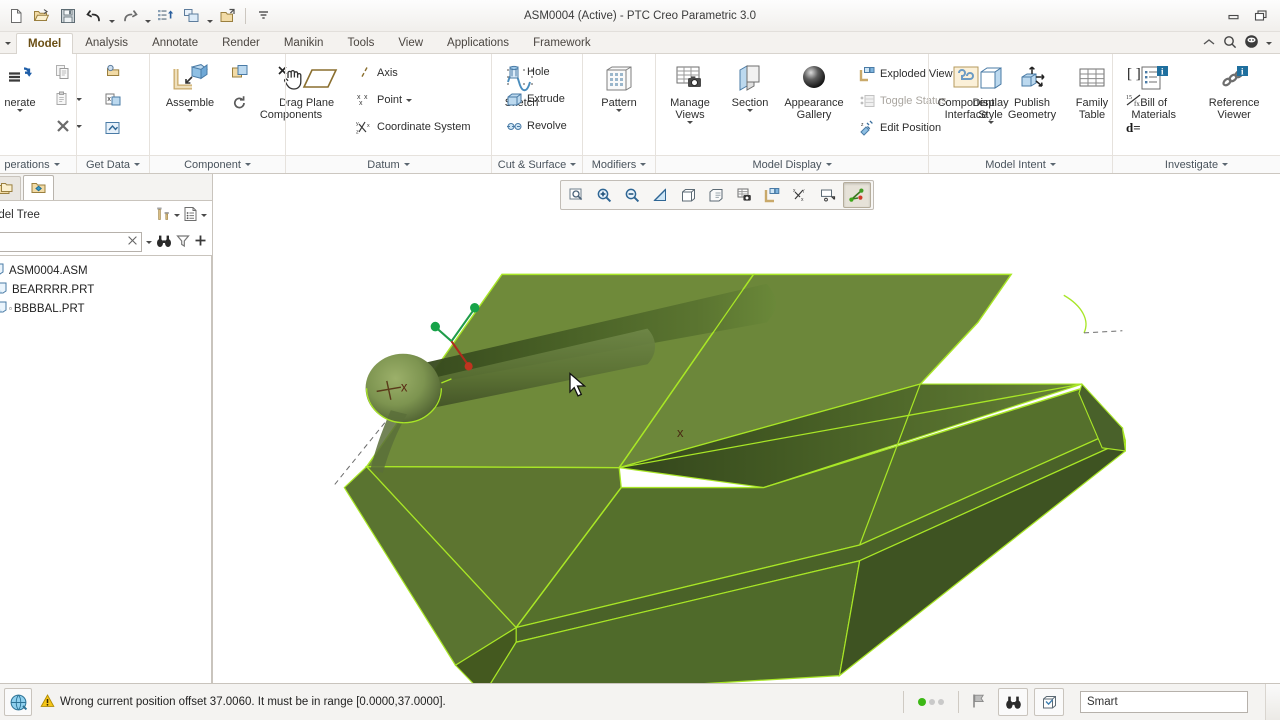 This screenshot has height=720, width=1280. What do you see at coordinates (1164, 702) in the screenshot?
I see `selection-filter-dropdown: Smart` at bounding box center [1164, 702].